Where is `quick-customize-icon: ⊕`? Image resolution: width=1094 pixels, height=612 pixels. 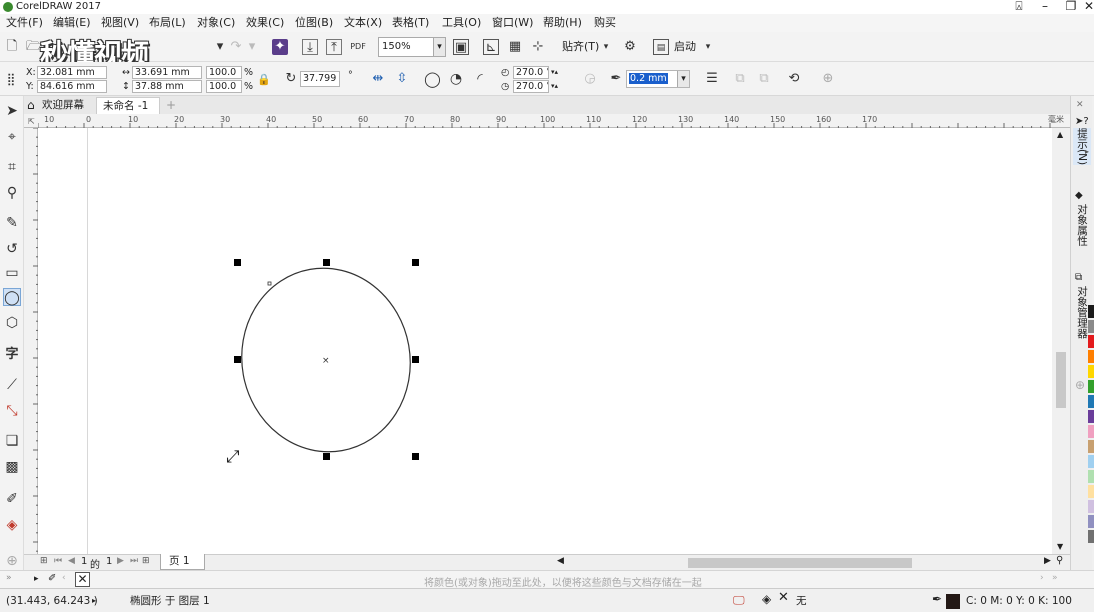
quick-customize-icon: ⊕ is located at coordinates (828, 79).